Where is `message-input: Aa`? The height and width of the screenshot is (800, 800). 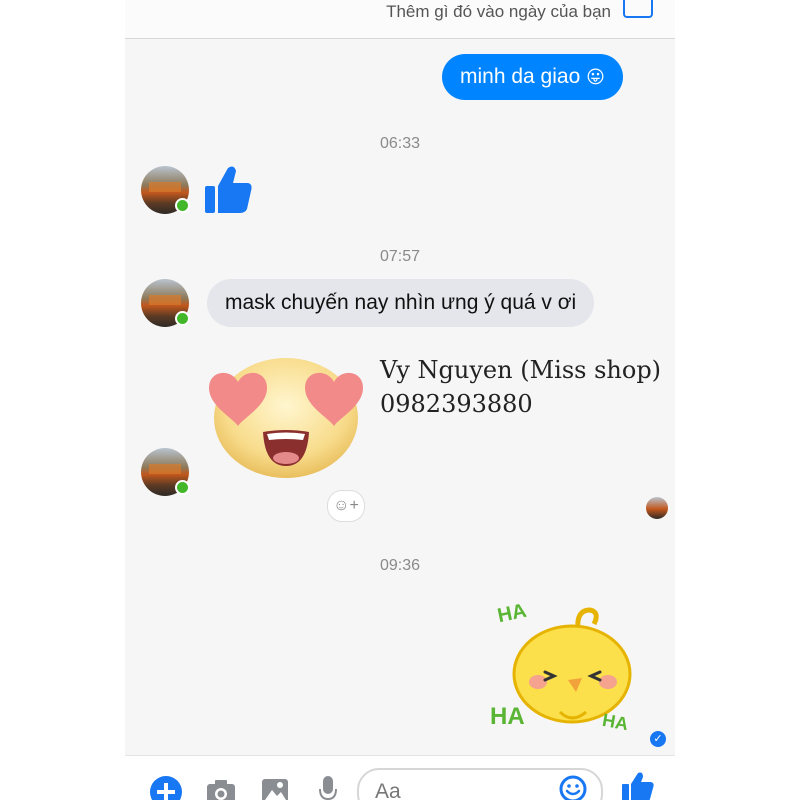
message-input: Aa is located at coordinates (480, 784).